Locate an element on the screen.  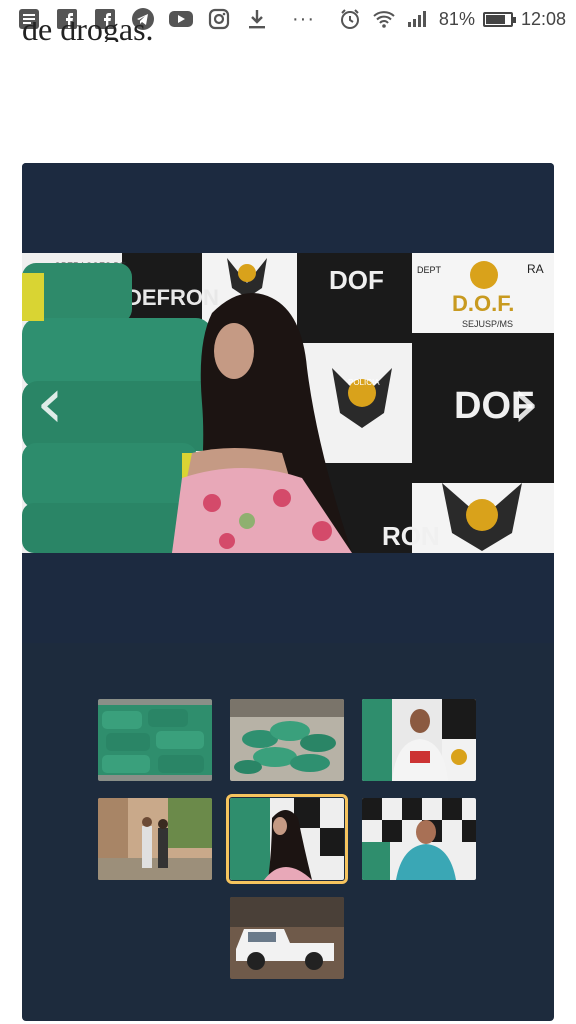
wifi-icon is located at coordinates (384, 19).